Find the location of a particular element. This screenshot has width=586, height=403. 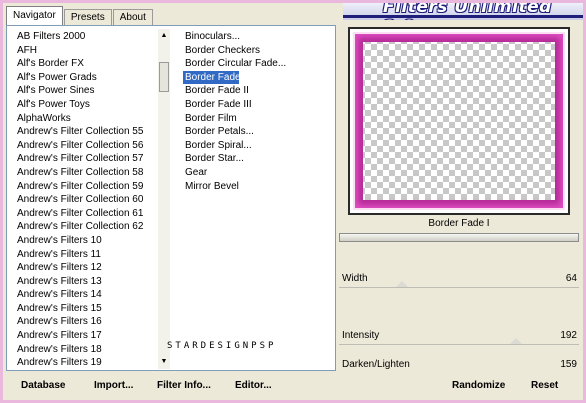

category-item: Andrew's Filter Collection 57 is located at coordinates (87, 159).